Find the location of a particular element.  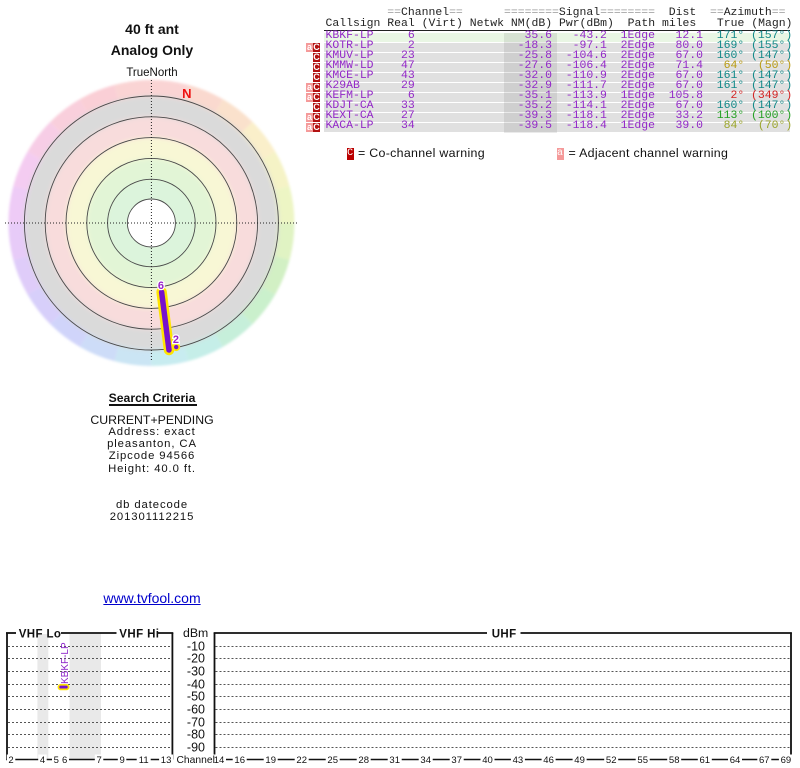

svg-text: 40 is located at coordinates (487, 760).